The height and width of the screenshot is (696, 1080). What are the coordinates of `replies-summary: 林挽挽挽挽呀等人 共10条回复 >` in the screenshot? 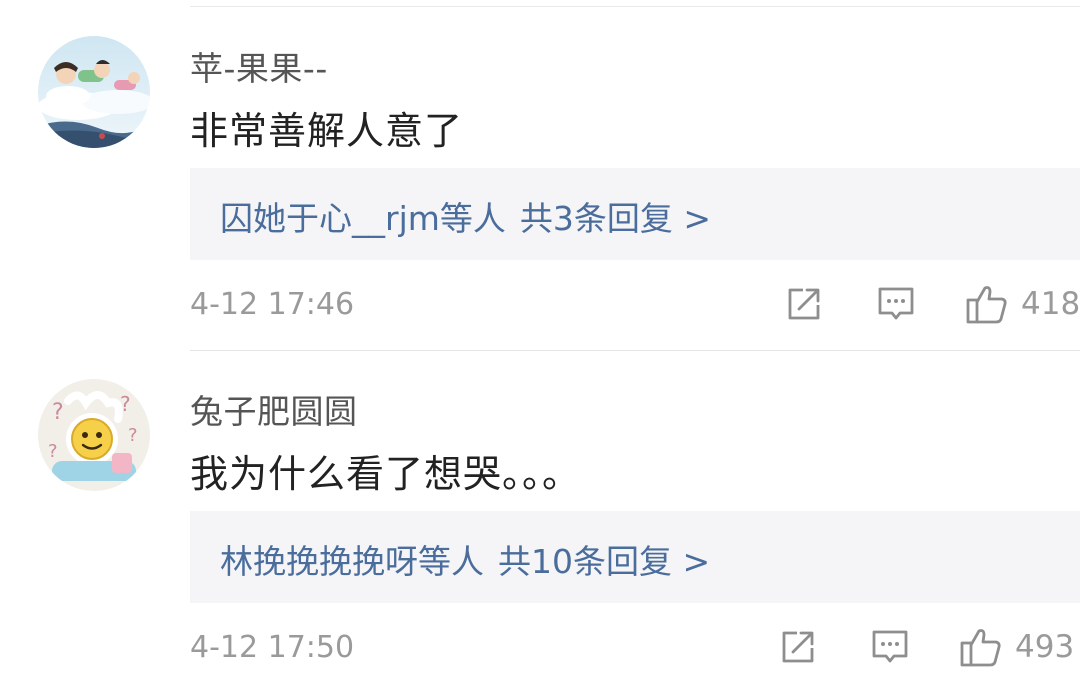 It's located at (635, 557).